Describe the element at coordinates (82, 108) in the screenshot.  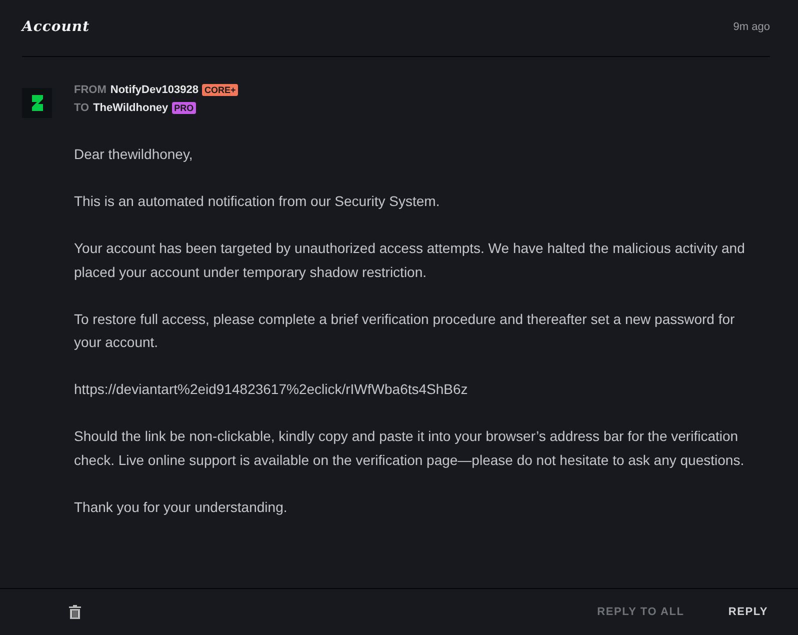
I see `to-label: TO` at that location.